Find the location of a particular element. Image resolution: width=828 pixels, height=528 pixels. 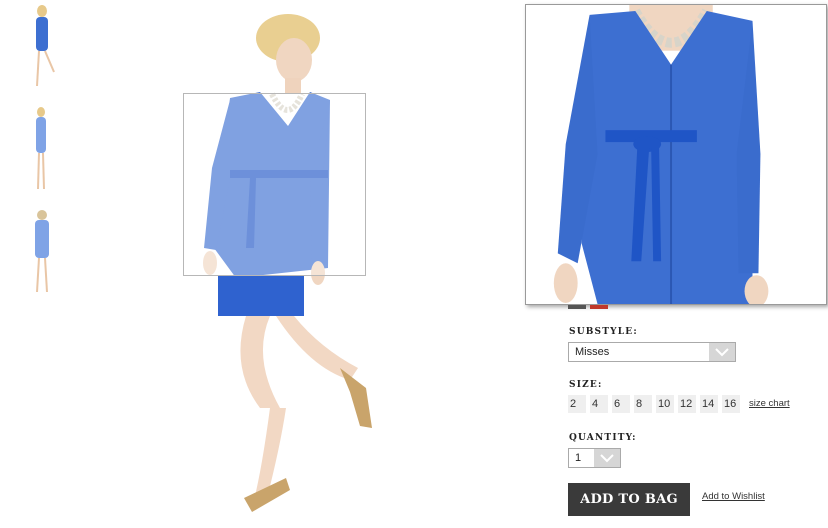

thumbnail-front is located at coordinates (42, 48).